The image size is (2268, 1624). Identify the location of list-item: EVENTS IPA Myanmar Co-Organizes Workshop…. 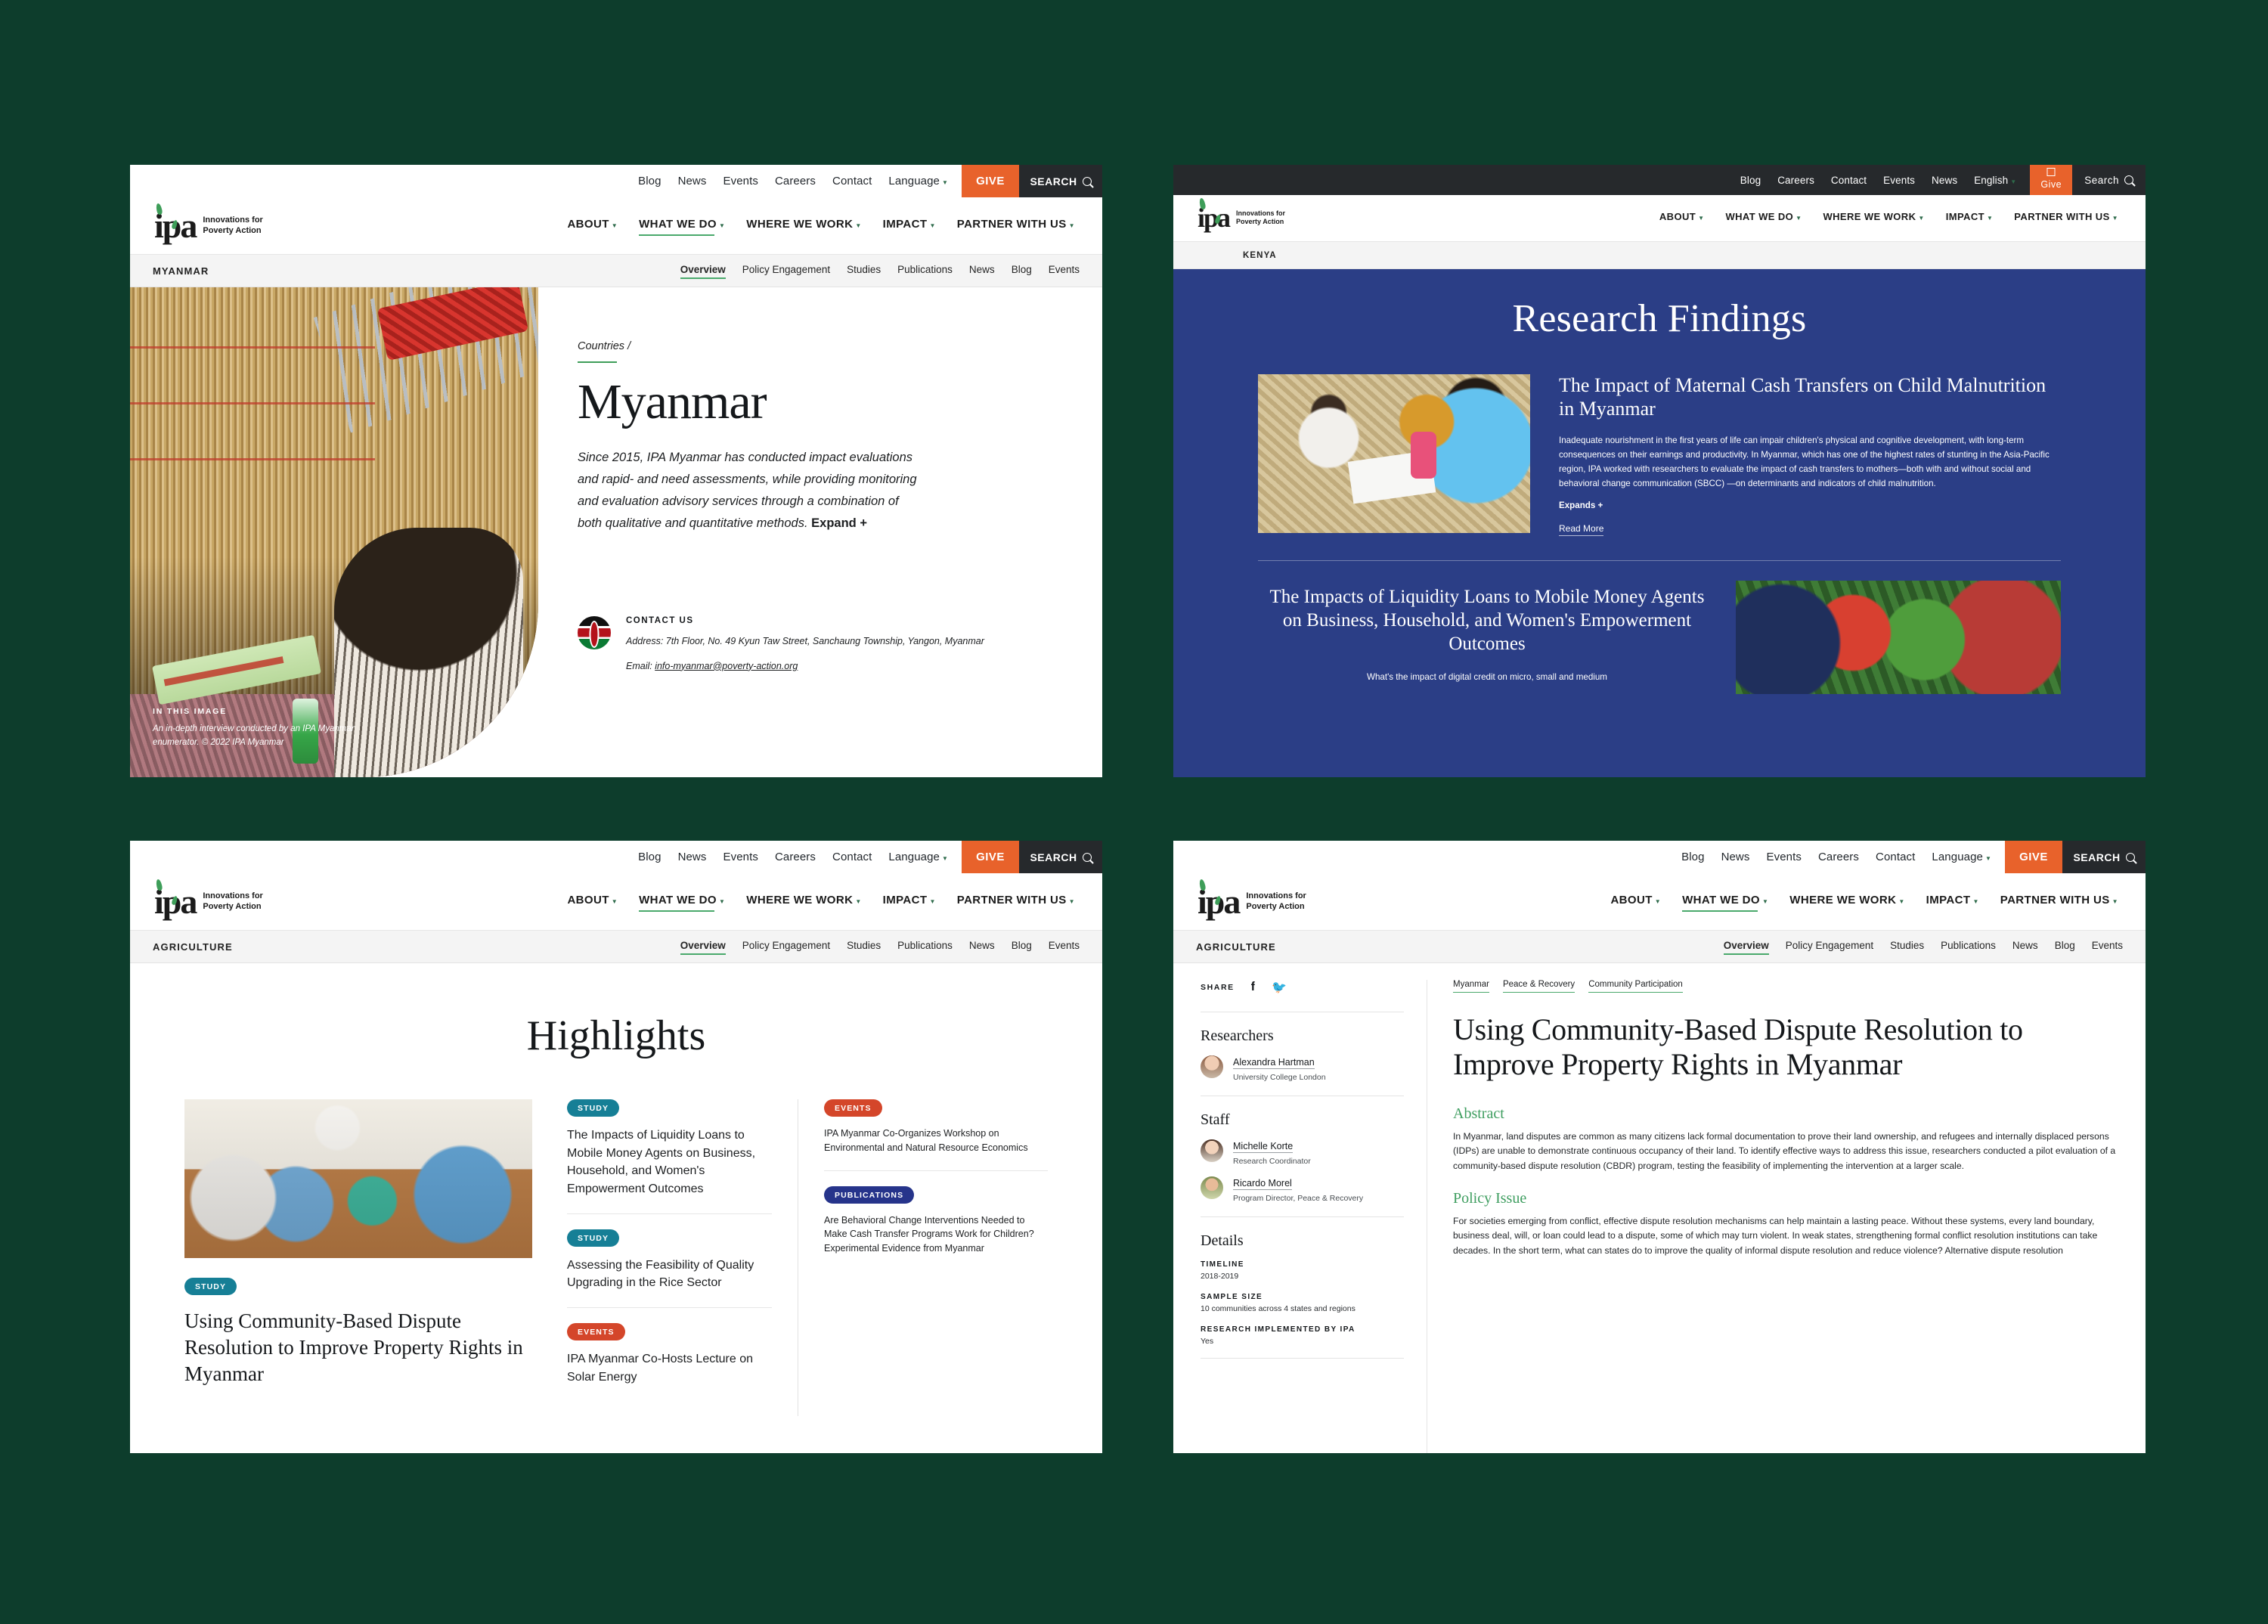
(936, 1135).